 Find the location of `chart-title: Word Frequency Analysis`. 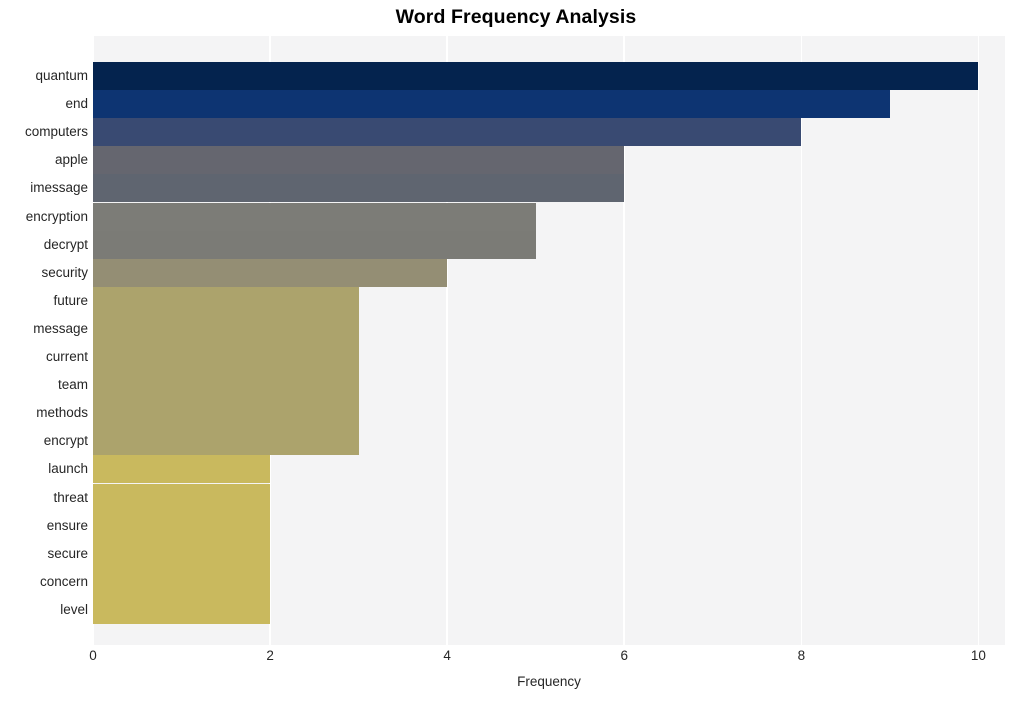

chart-title: Word Frequency Analysis is located at coordinates (516, 17).